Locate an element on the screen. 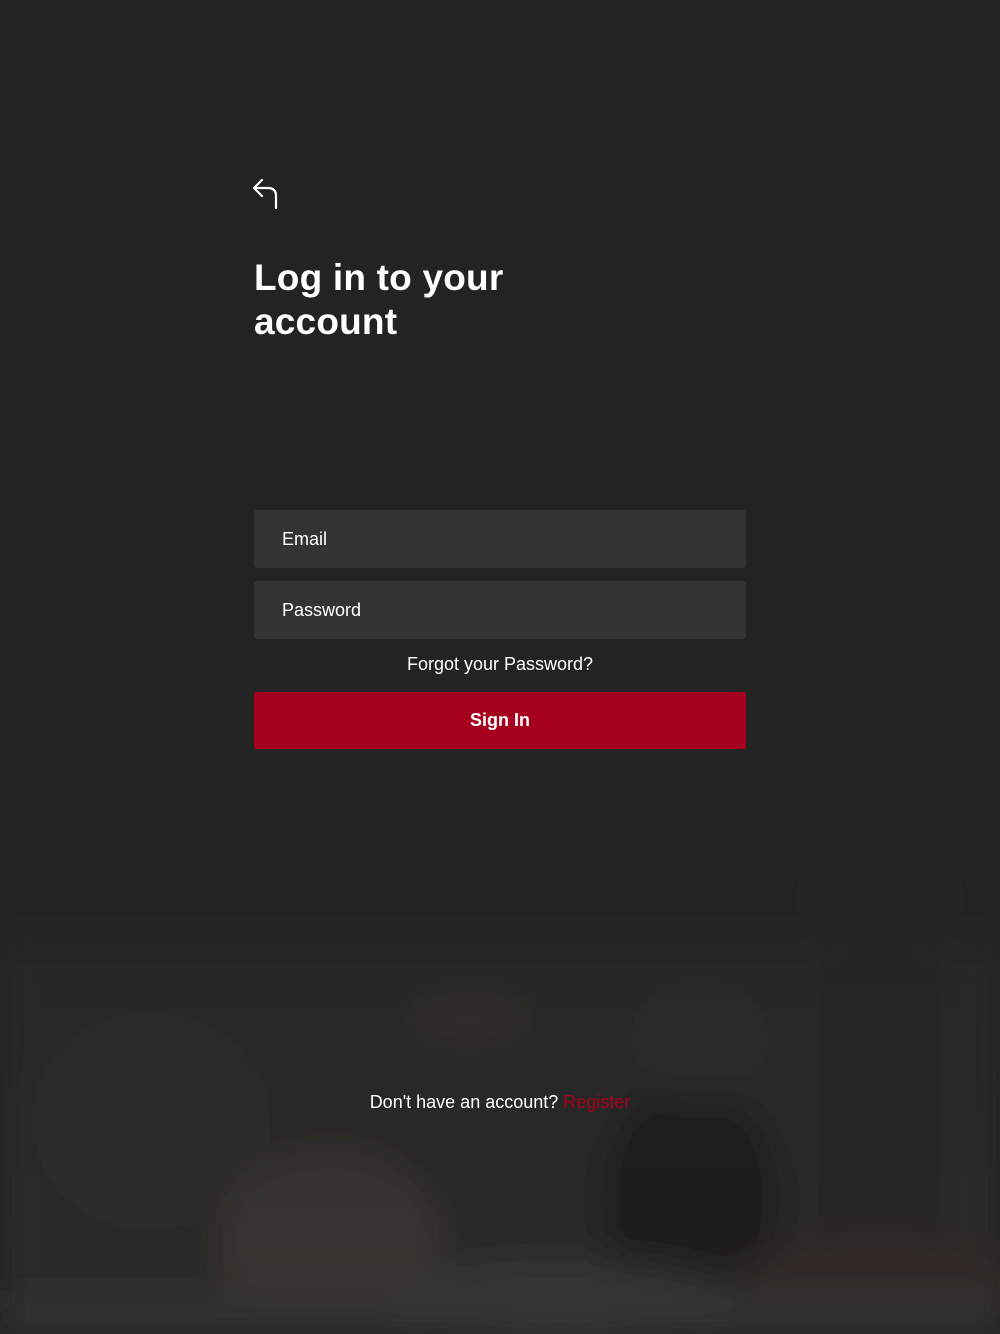  register-prompt: Don't have an account? Register is located at coordinates (500, 1102).